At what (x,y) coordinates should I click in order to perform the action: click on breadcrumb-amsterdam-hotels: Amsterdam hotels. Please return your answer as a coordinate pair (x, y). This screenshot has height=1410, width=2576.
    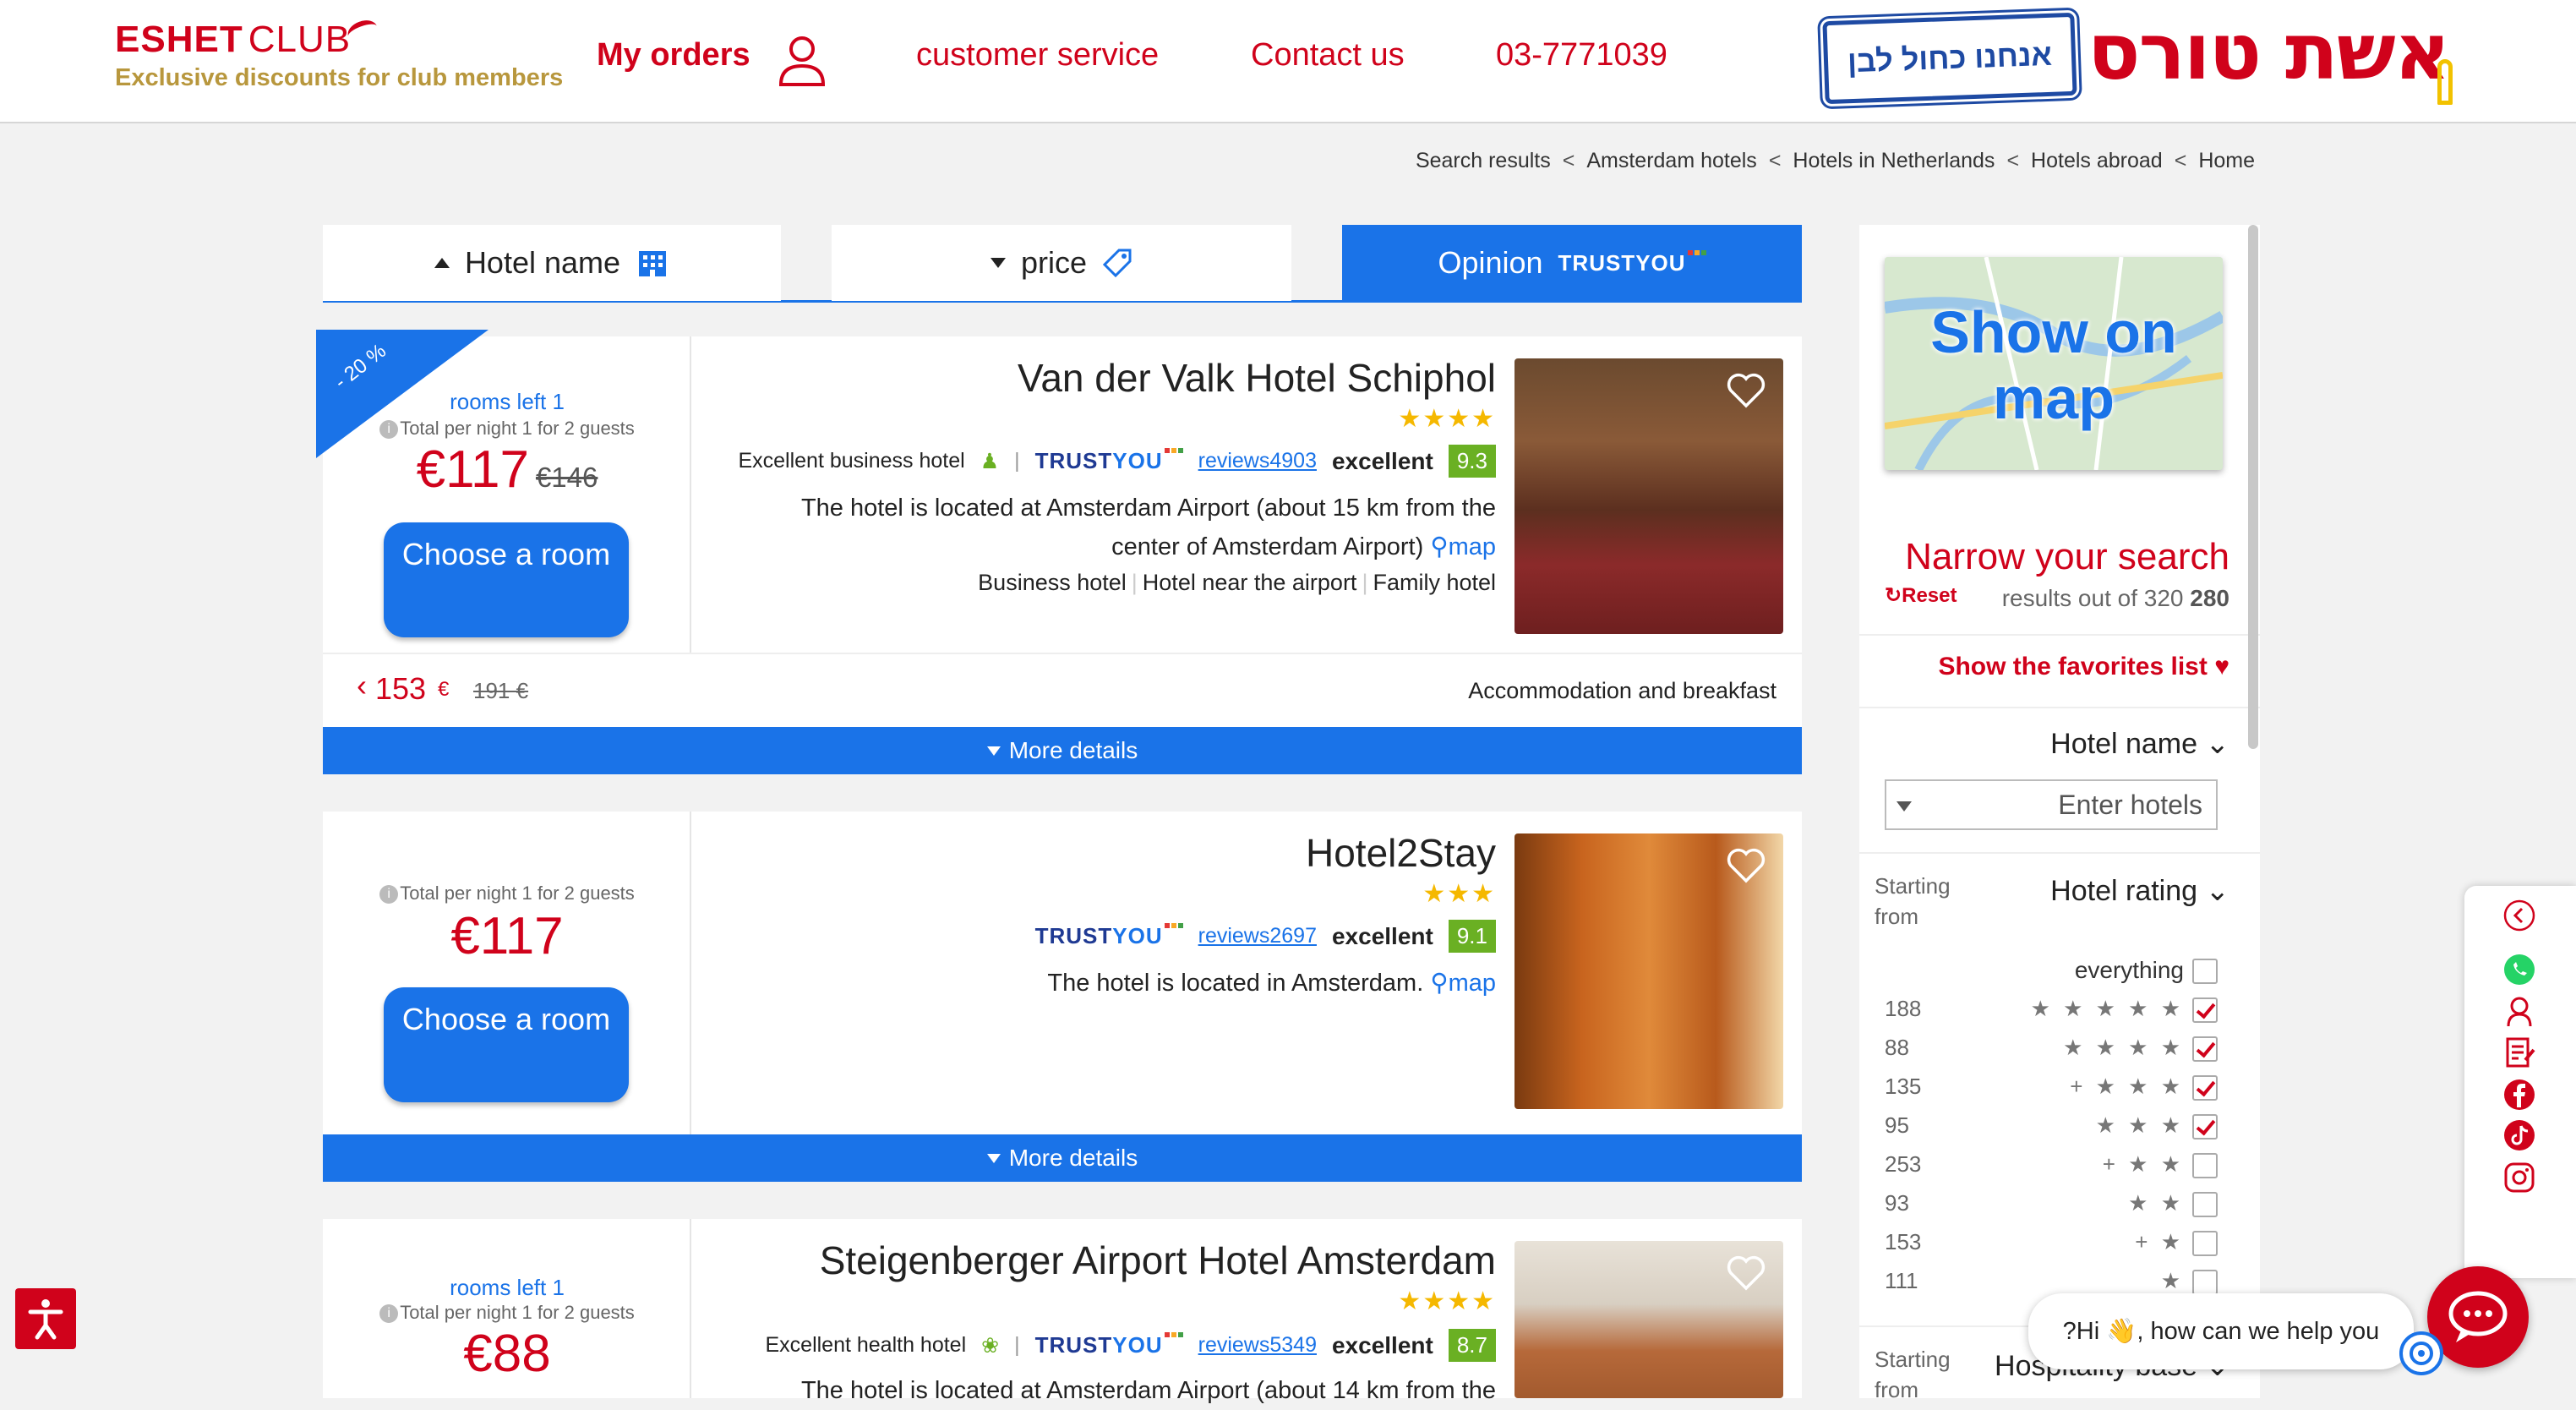
    Looking at the image, I should click on (1671, 161).